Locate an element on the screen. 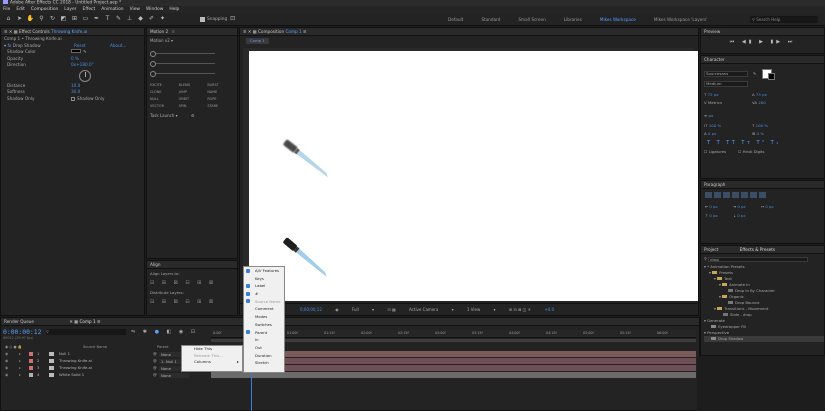  motion-btn-blend: BLEND is located at coordinates (192, 85).